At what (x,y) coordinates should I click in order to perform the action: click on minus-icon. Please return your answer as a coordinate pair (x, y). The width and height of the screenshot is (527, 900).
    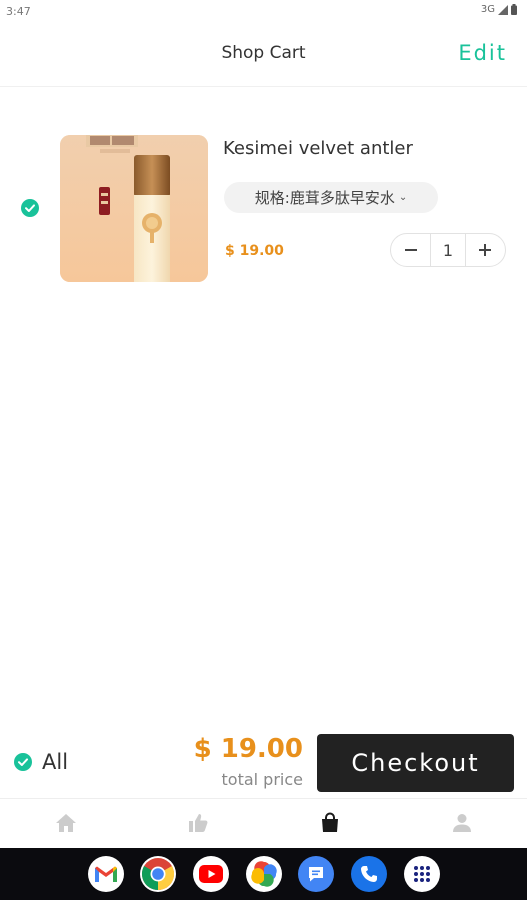
    Looking at the image, I should click on (410, 250).